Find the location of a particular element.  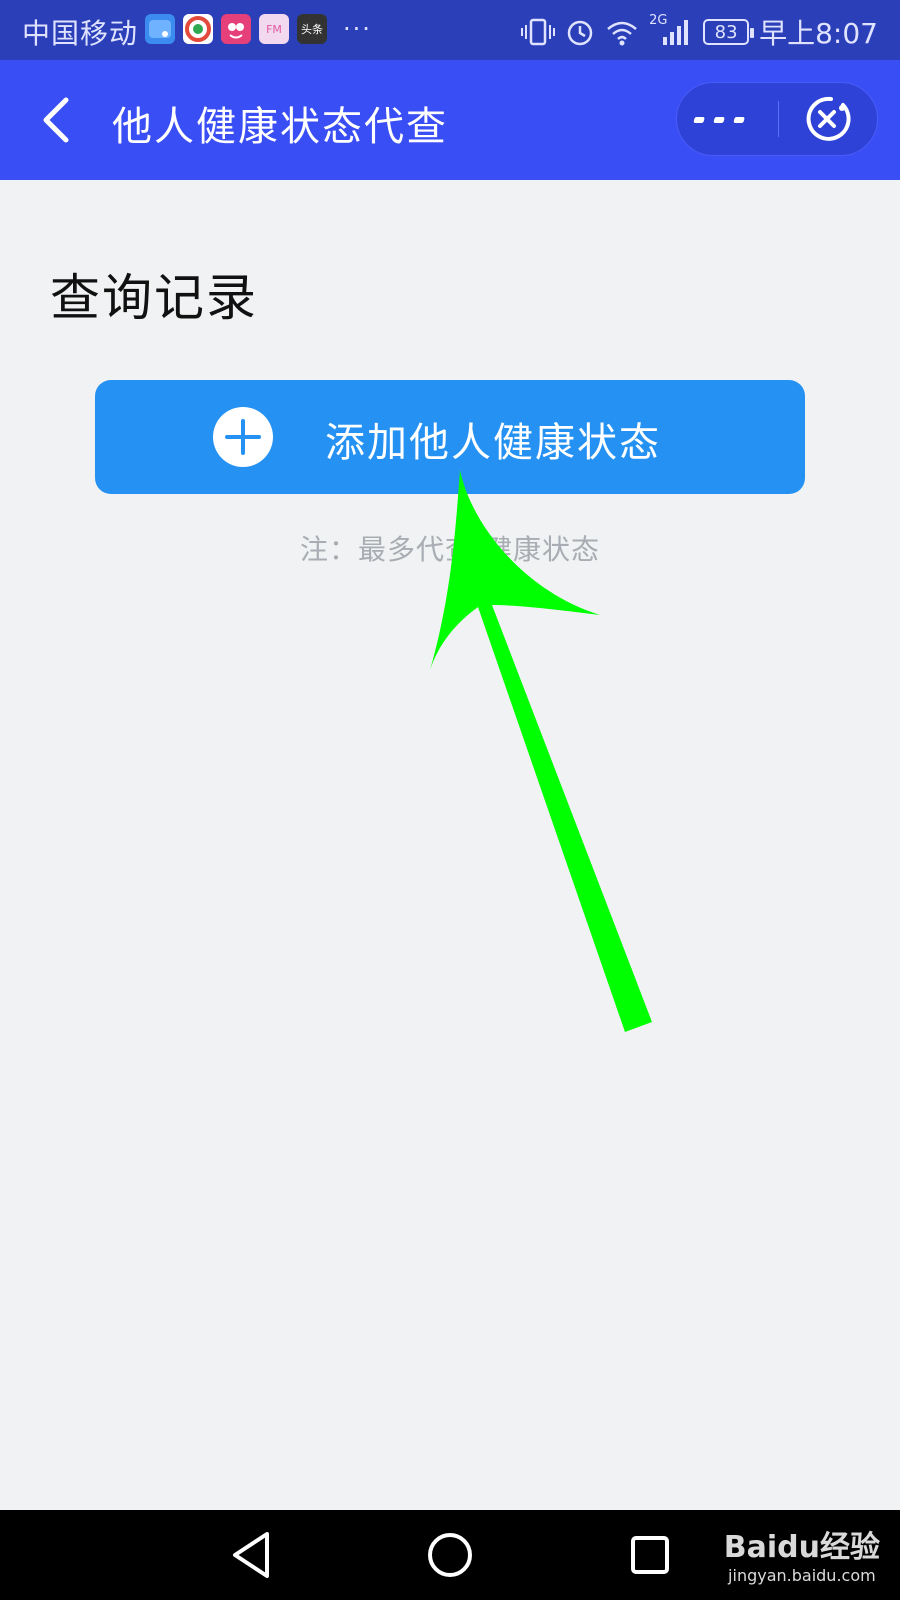

circle-home-icon is located at coordinates (450, 1555).